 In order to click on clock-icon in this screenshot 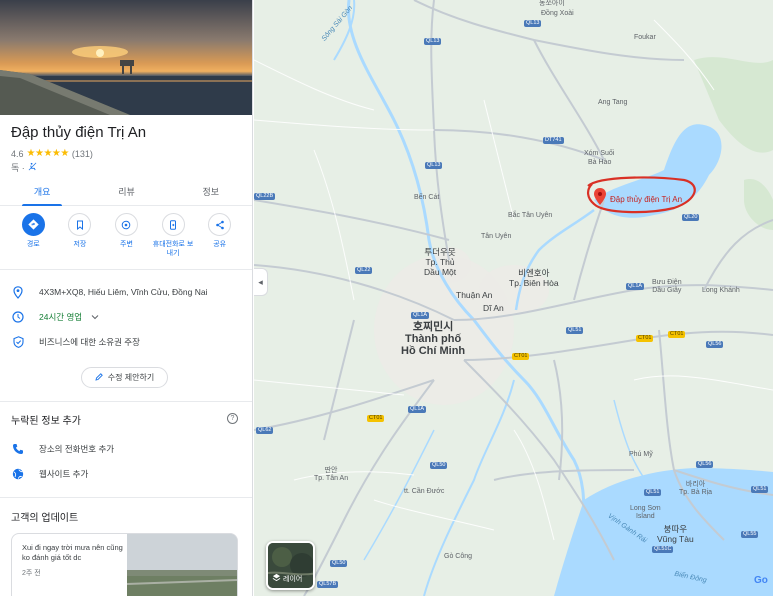, I will do `click(18, 317)`.